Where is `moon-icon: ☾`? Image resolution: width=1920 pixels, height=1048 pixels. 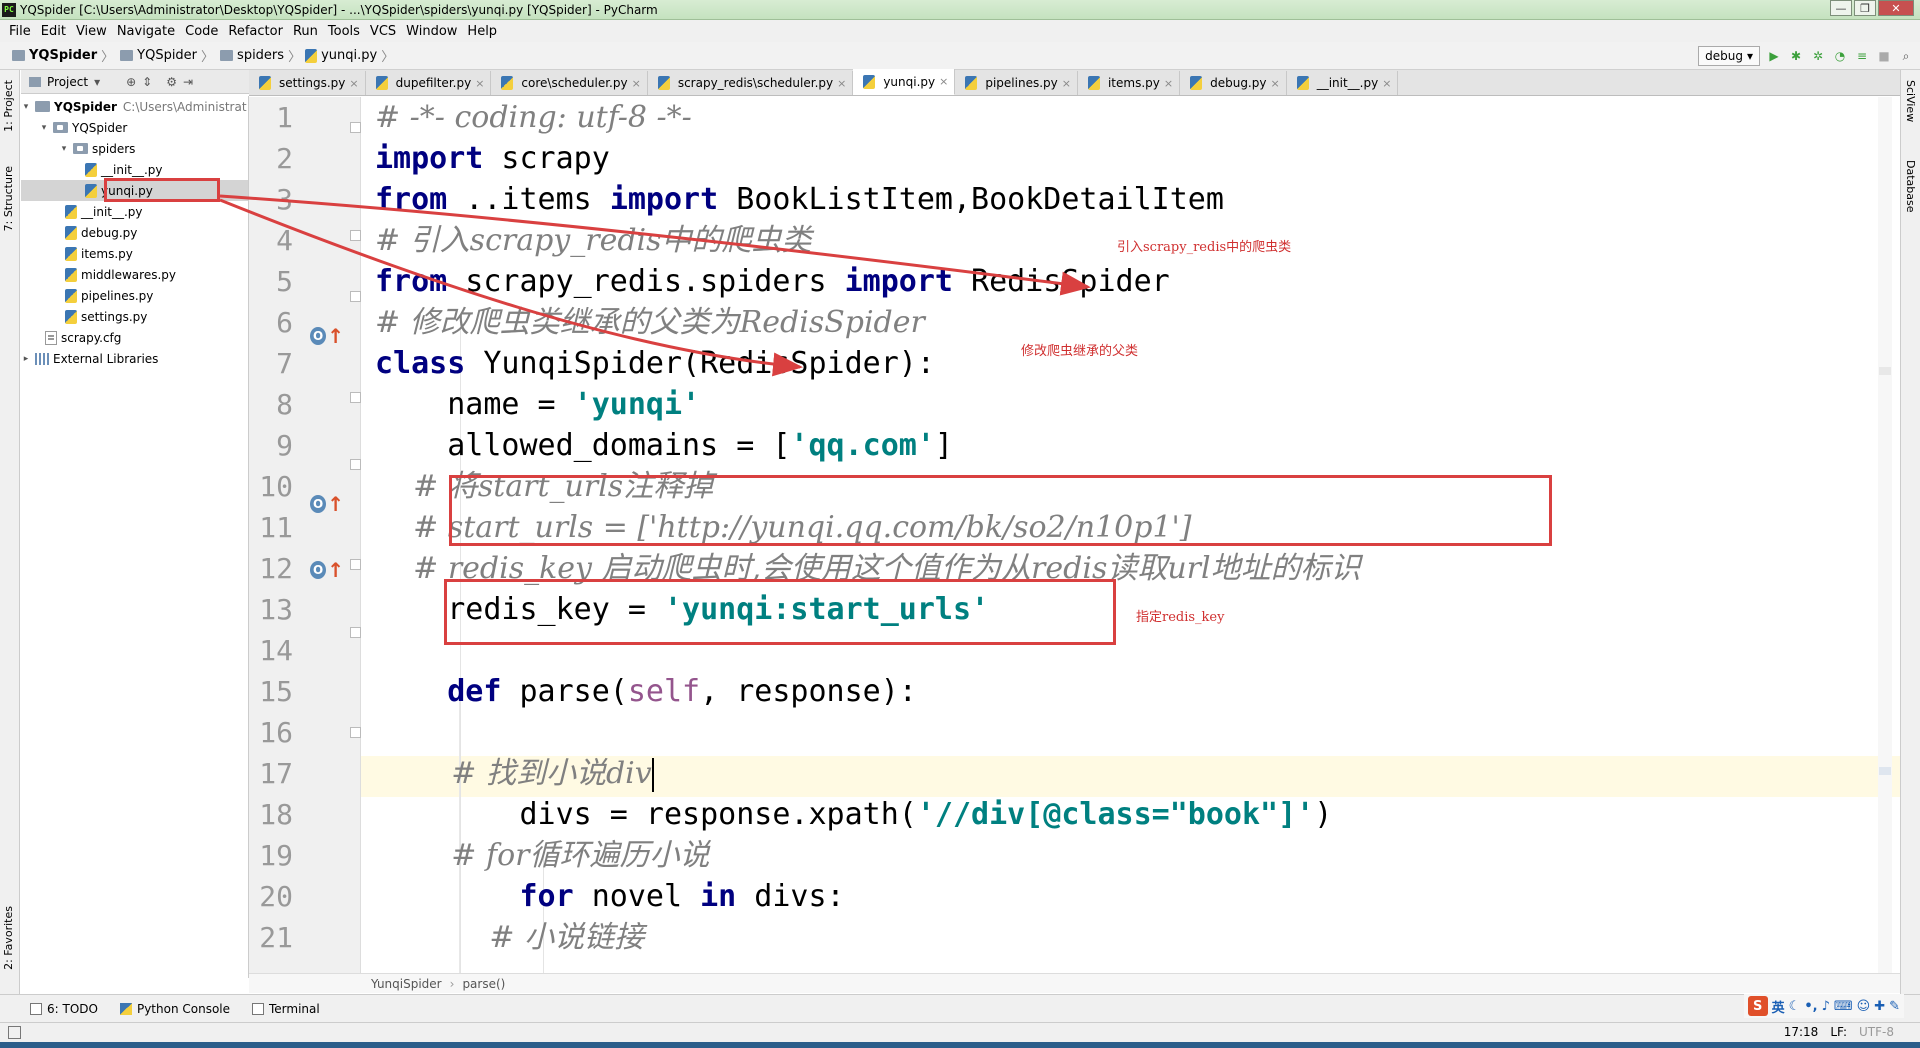 moon-icon: ☾ is located at coordinates (1795, 1006).